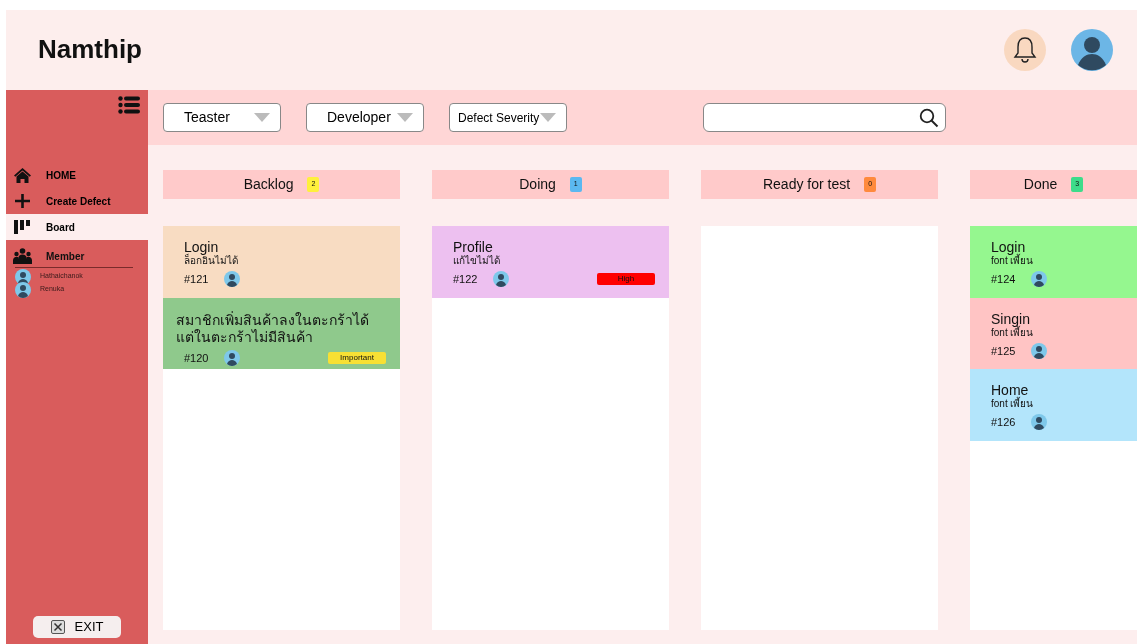 This screenshot has width=1137, height=644. I want to click on defect-id: #126, so click(1004, 422).